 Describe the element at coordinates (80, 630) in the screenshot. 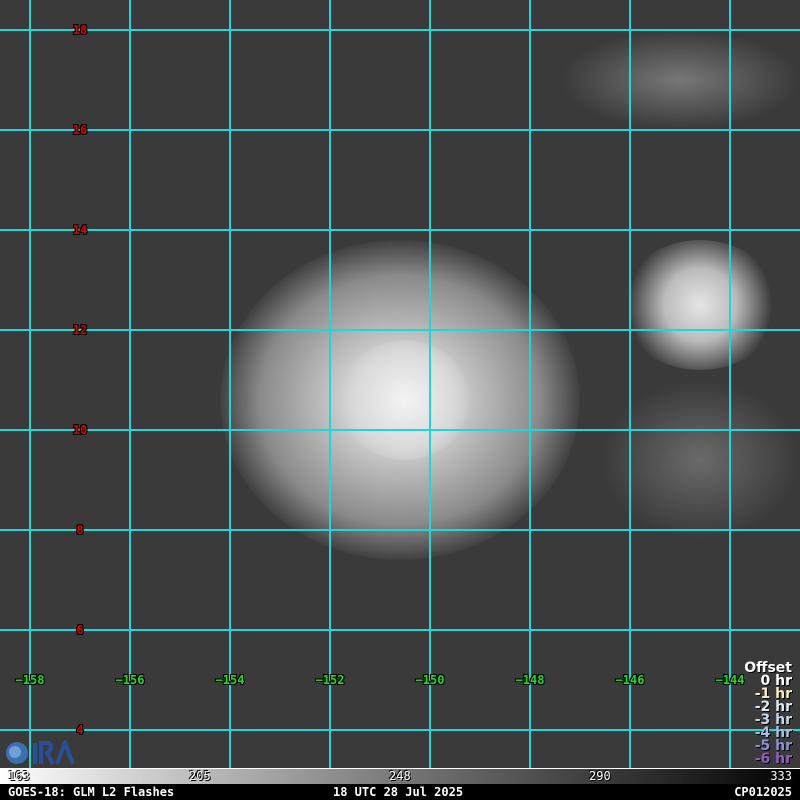

I see `latitude-label: 6` at that location.